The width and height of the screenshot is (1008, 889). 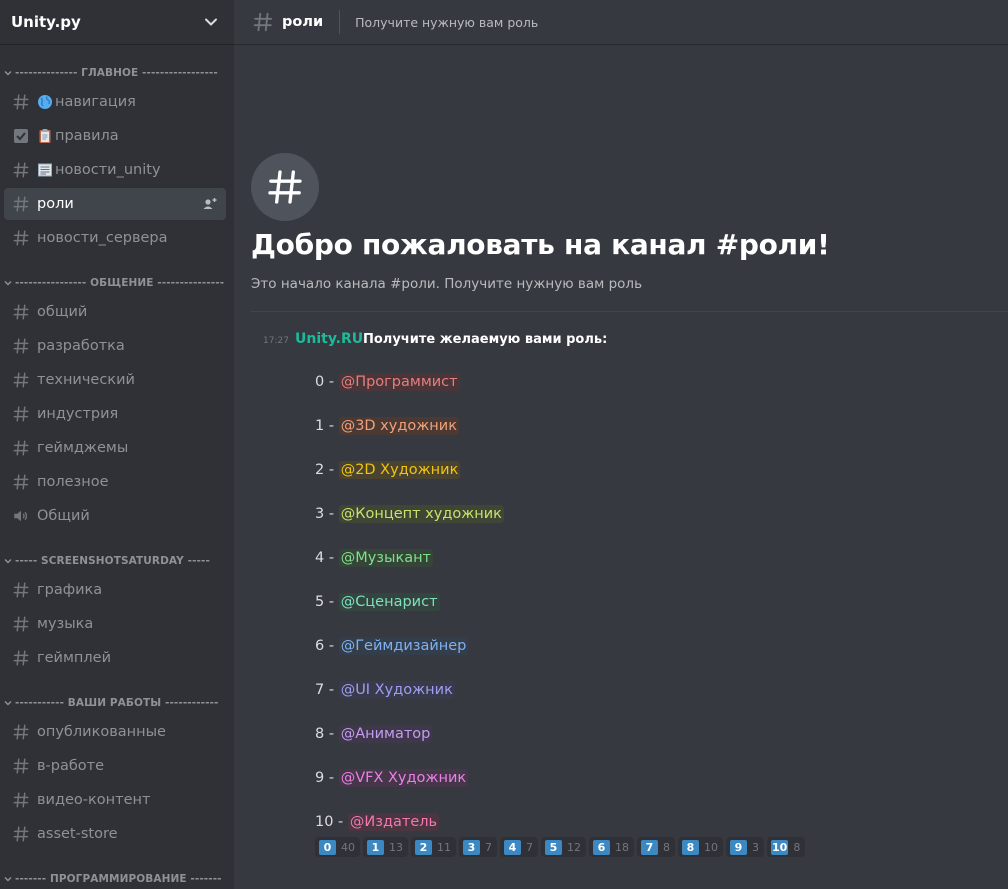 What do you see at coordinates (519, 847) in the screenshot?
I see `reaction-button: 47` at bounding box center [519, 847].